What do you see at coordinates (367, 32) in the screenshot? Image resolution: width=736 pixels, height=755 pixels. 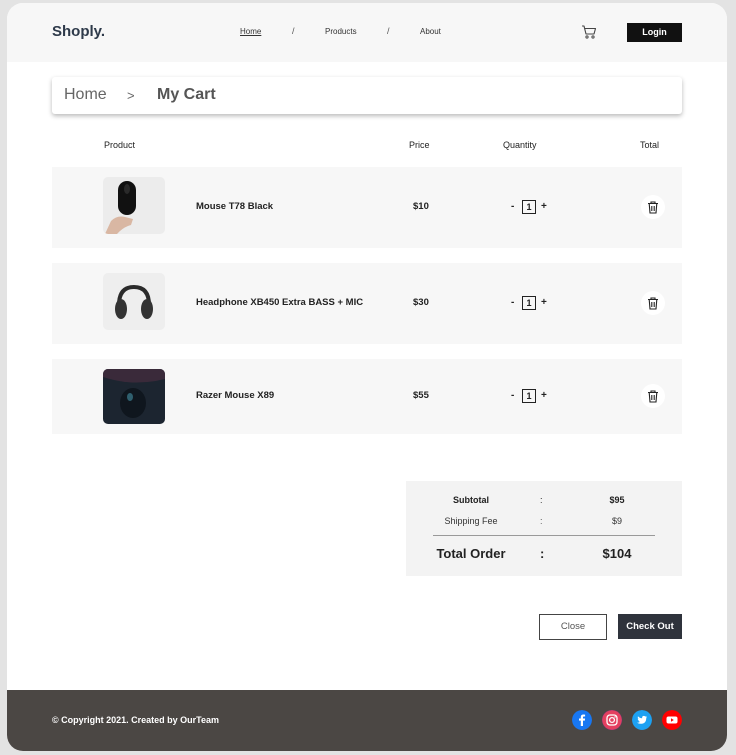 I see `top-navbar: Shoply. Home / Products / About Login` at bounding box center [367, 32].